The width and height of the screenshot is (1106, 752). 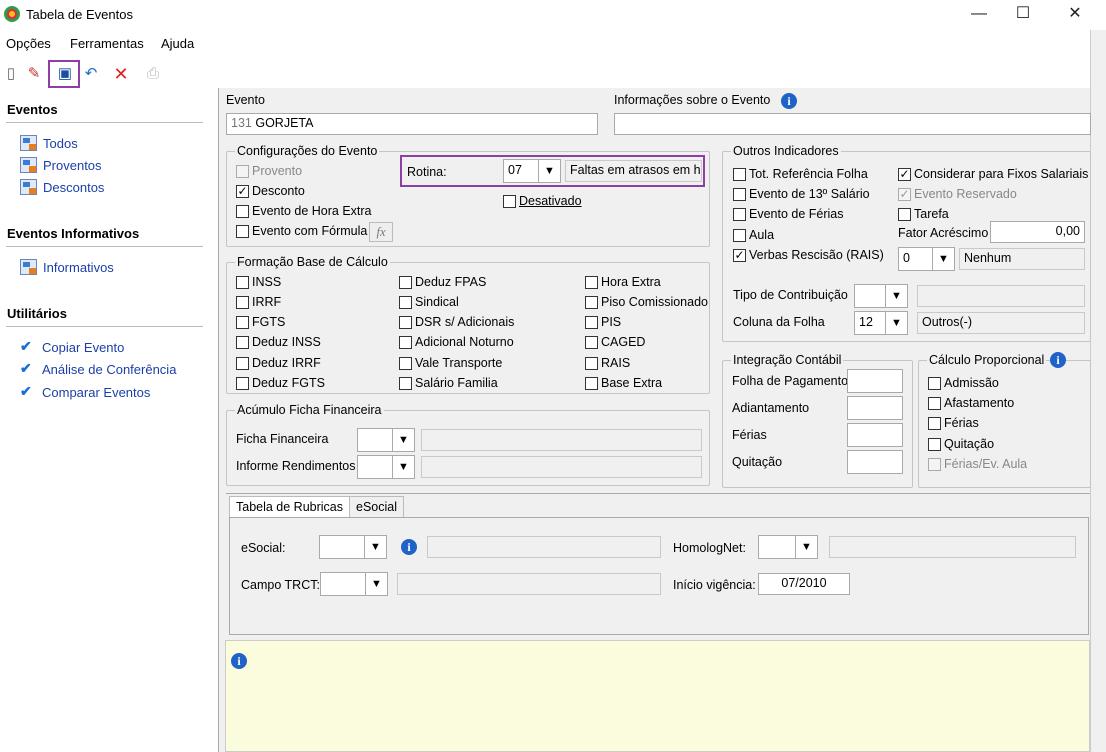 I want to click on maximize-button: ☐, so click(x=1023, y=15).